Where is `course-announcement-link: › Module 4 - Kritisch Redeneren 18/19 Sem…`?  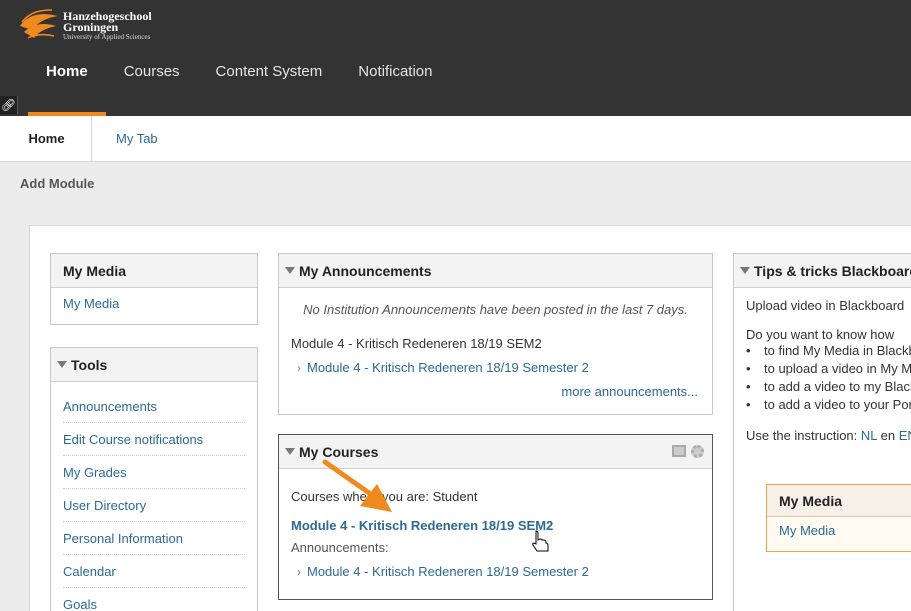
course-announcement-link: › Module 4 - Kritisch Redeneren 18/19 Sem… is located at coordinates (504, 571).